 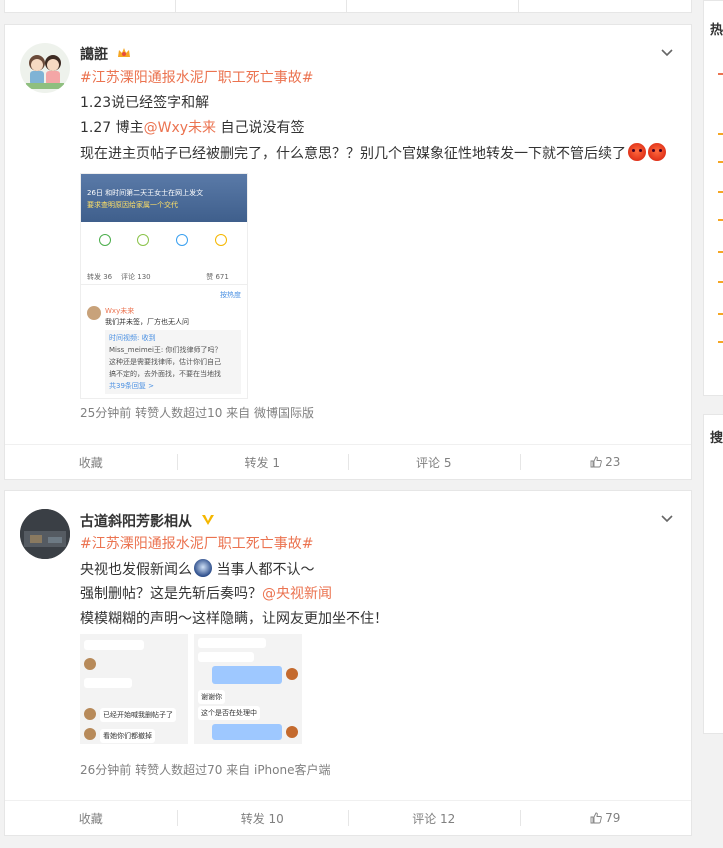 What do you see at coordinates (132, 205) in the screenshot?
I see `image-text: 要求查明原因给家属一个交代` at bounding box center [132, 205].